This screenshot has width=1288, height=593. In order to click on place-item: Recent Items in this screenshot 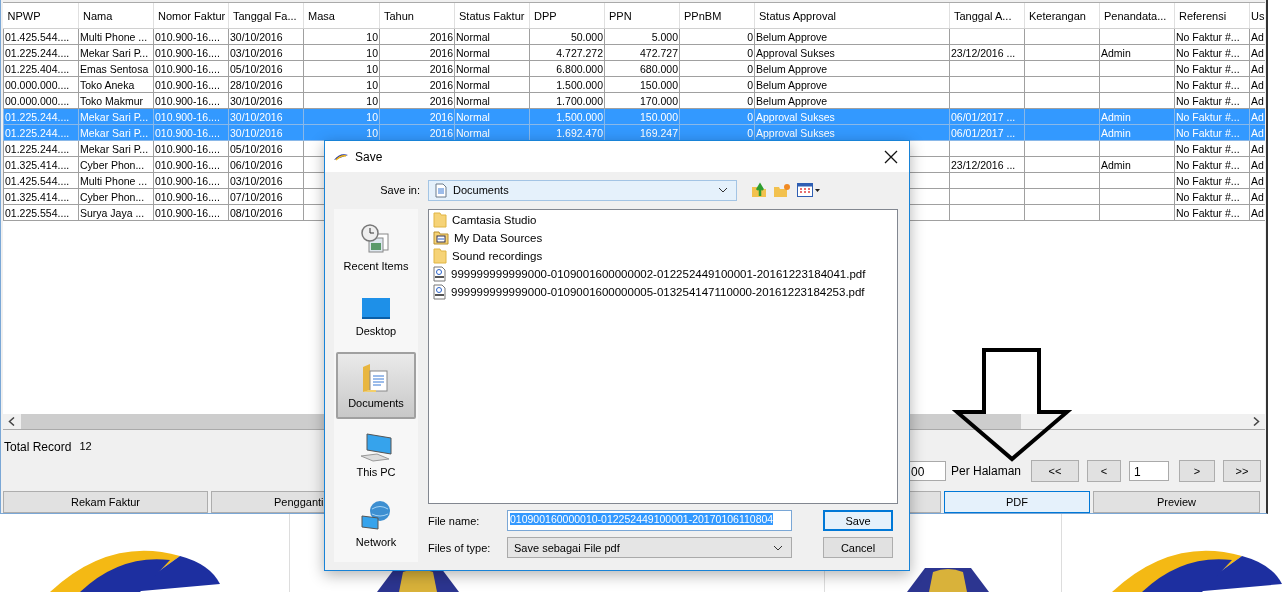, I will do `click(376, 247)`.